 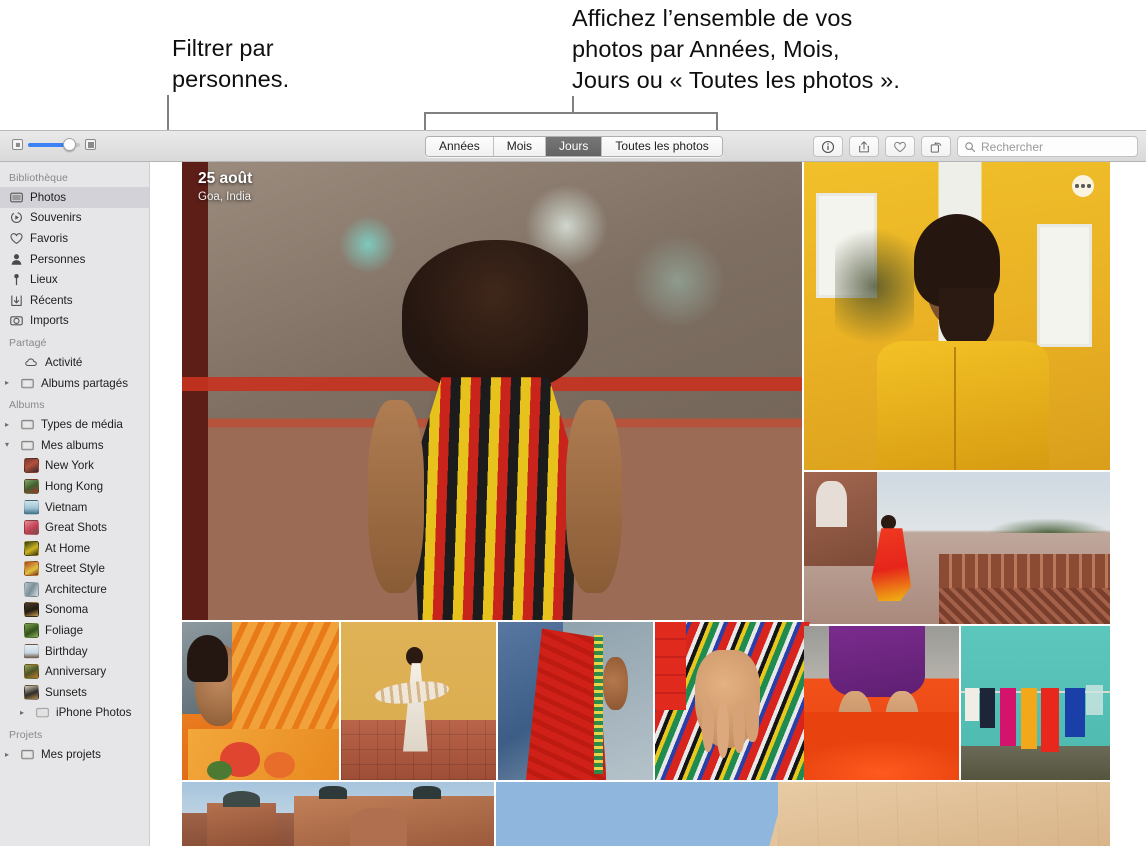 What do you see at coordinates (74, 651) in the screenshot?
I see `sidebar-album-birthday: Birthday` at bounding box center [74, 651].